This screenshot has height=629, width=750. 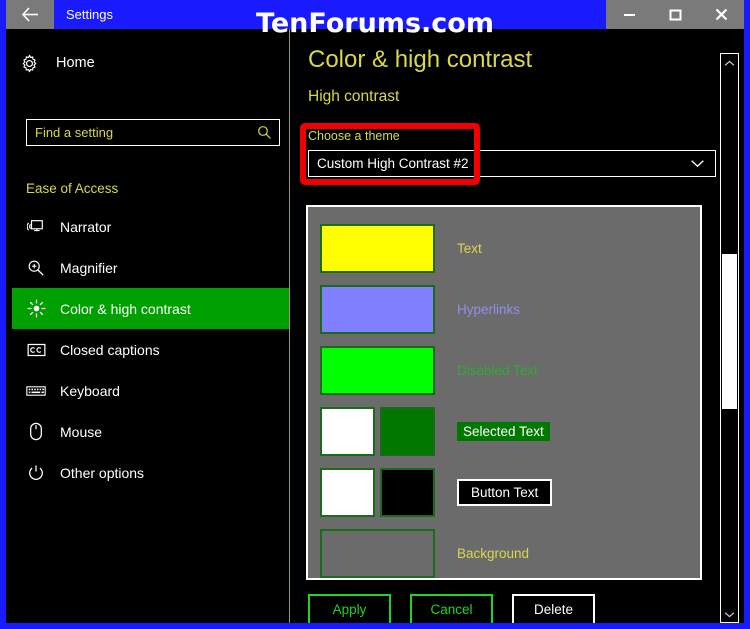 What do you see at coordinates (102, 472) in the screenshot?
I see `sidebar-item-other-options-label: Other options` at bounding box center [102, 472].